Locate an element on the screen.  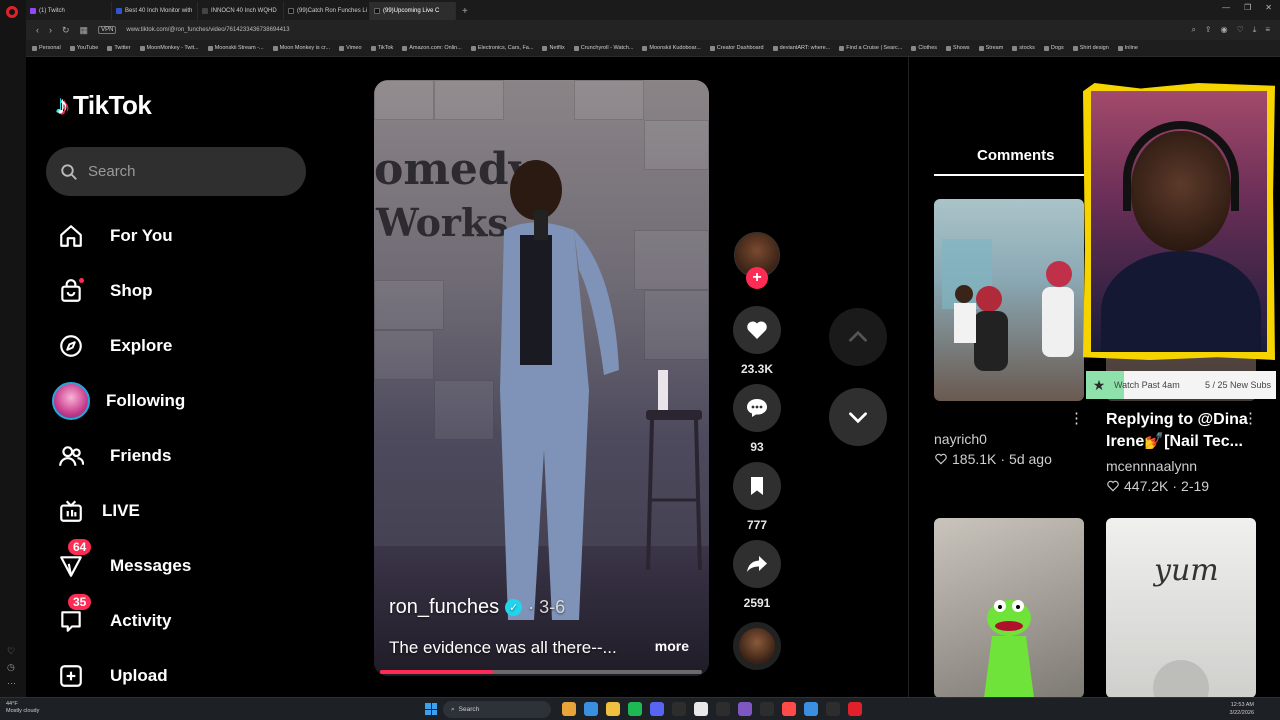
nav-friends: Friends is located at coordinates (113, 456).